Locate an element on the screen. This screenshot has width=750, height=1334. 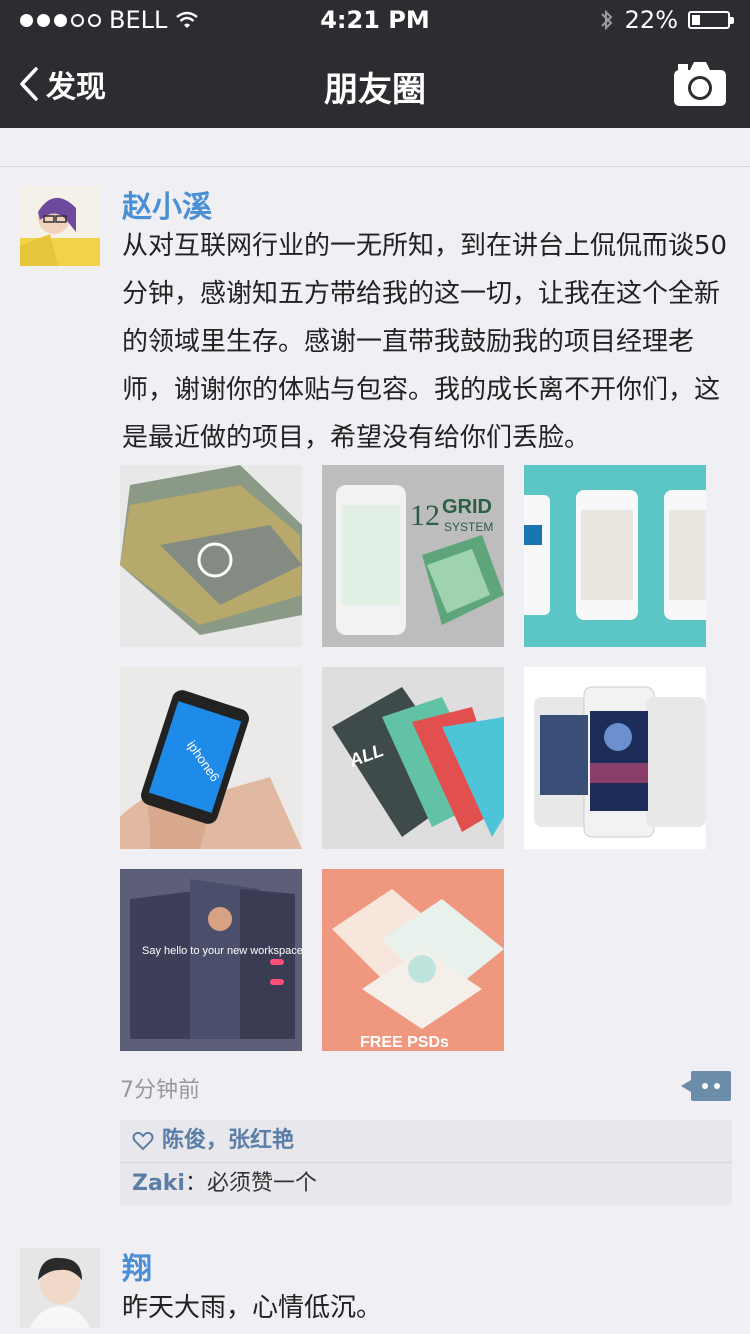
post-timestamp: 7分钟前 is located at coordinates (160, 1090).